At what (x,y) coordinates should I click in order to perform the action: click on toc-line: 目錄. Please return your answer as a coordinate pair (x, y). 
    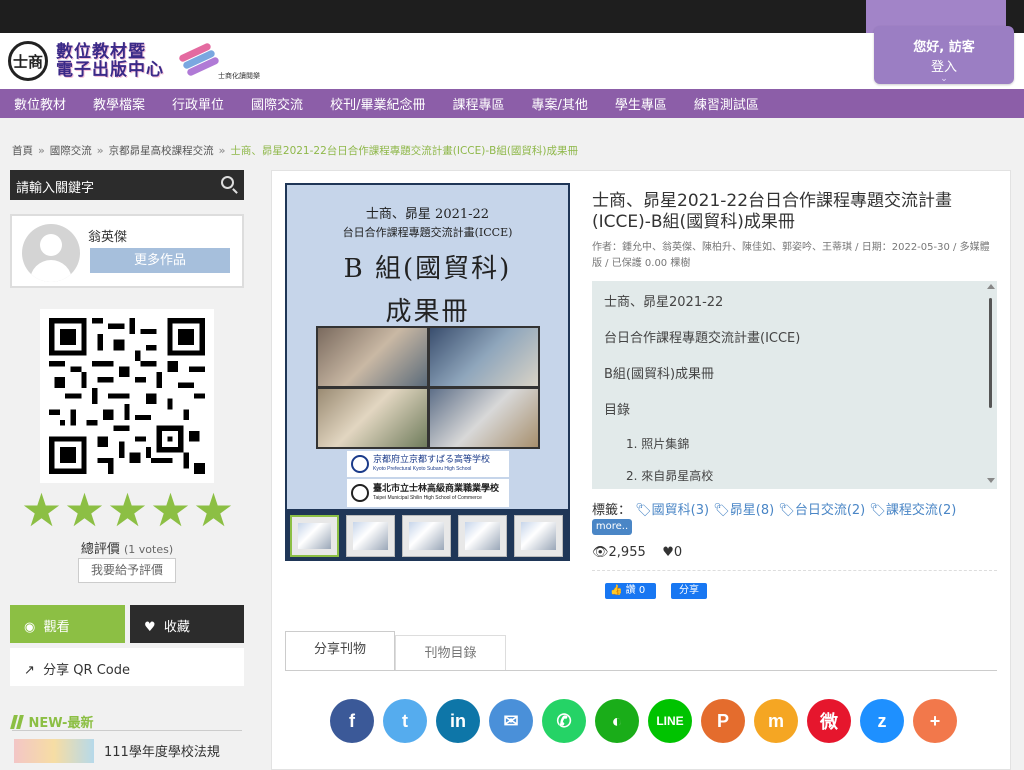
    Looking at the image, I should click on (617, 410).